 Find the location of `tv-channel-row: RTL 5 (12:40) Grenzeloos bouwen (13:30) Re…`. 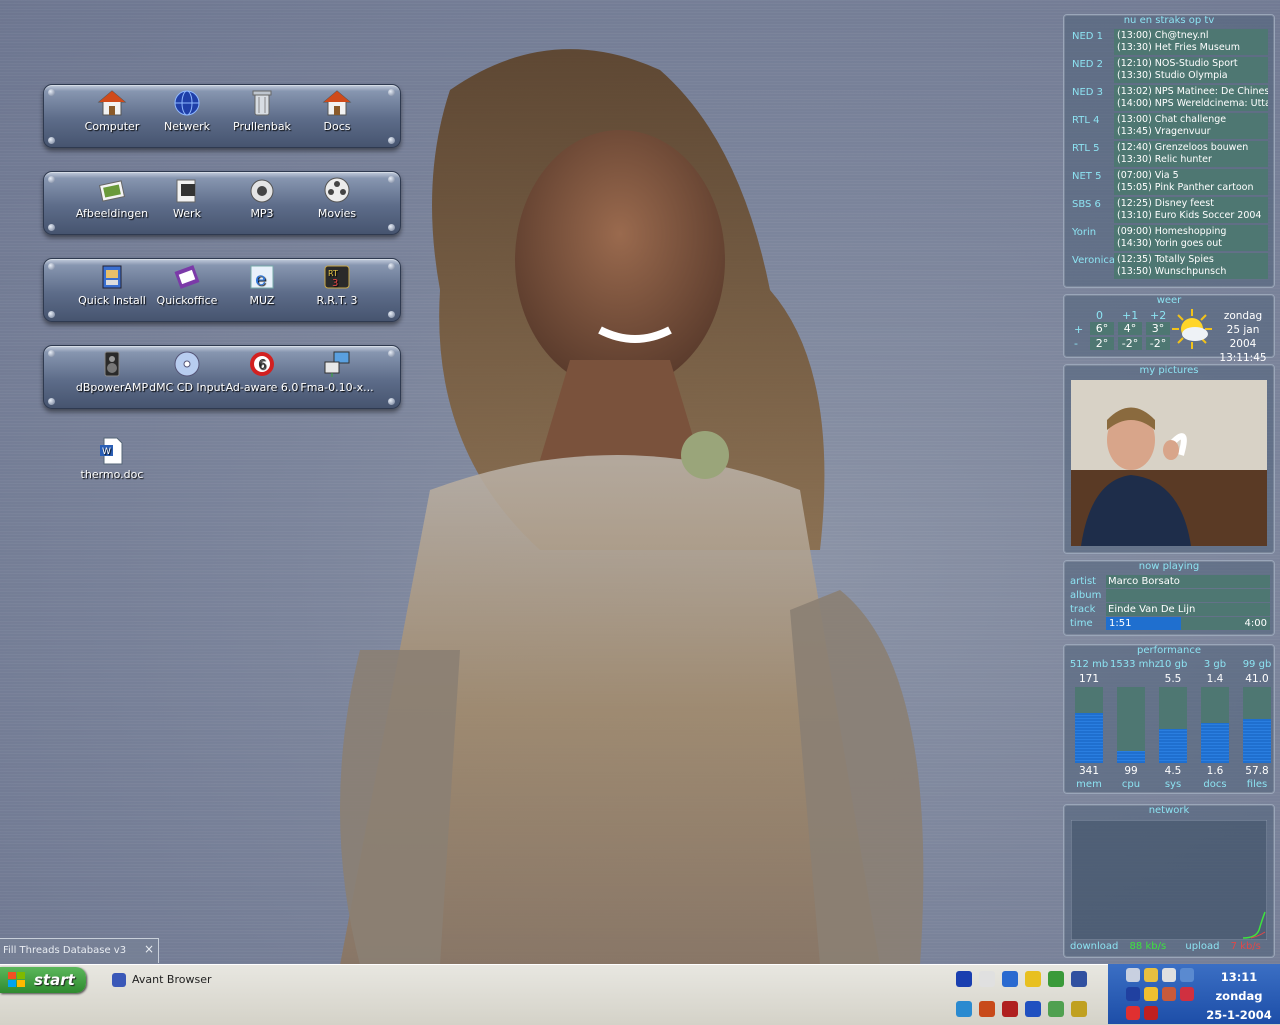

tv-channel-row: RTL 5 (12:40) Grenzeloos bouwen (13:30) Re… is located at coordinates (1170, 154).